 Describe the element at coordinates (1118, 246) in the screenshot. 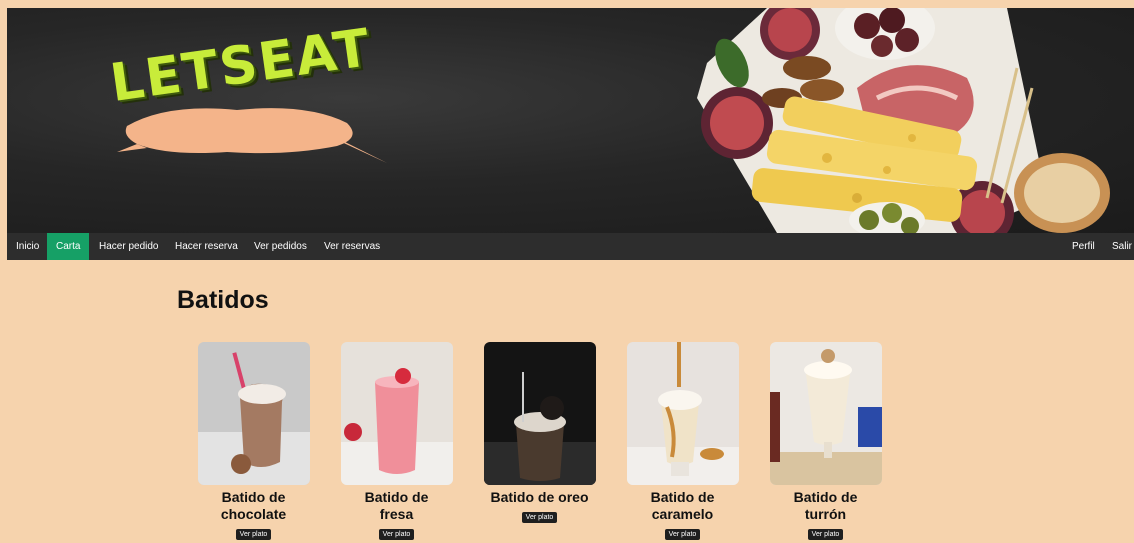

I see `nav-item-salir: Salir` at that location.